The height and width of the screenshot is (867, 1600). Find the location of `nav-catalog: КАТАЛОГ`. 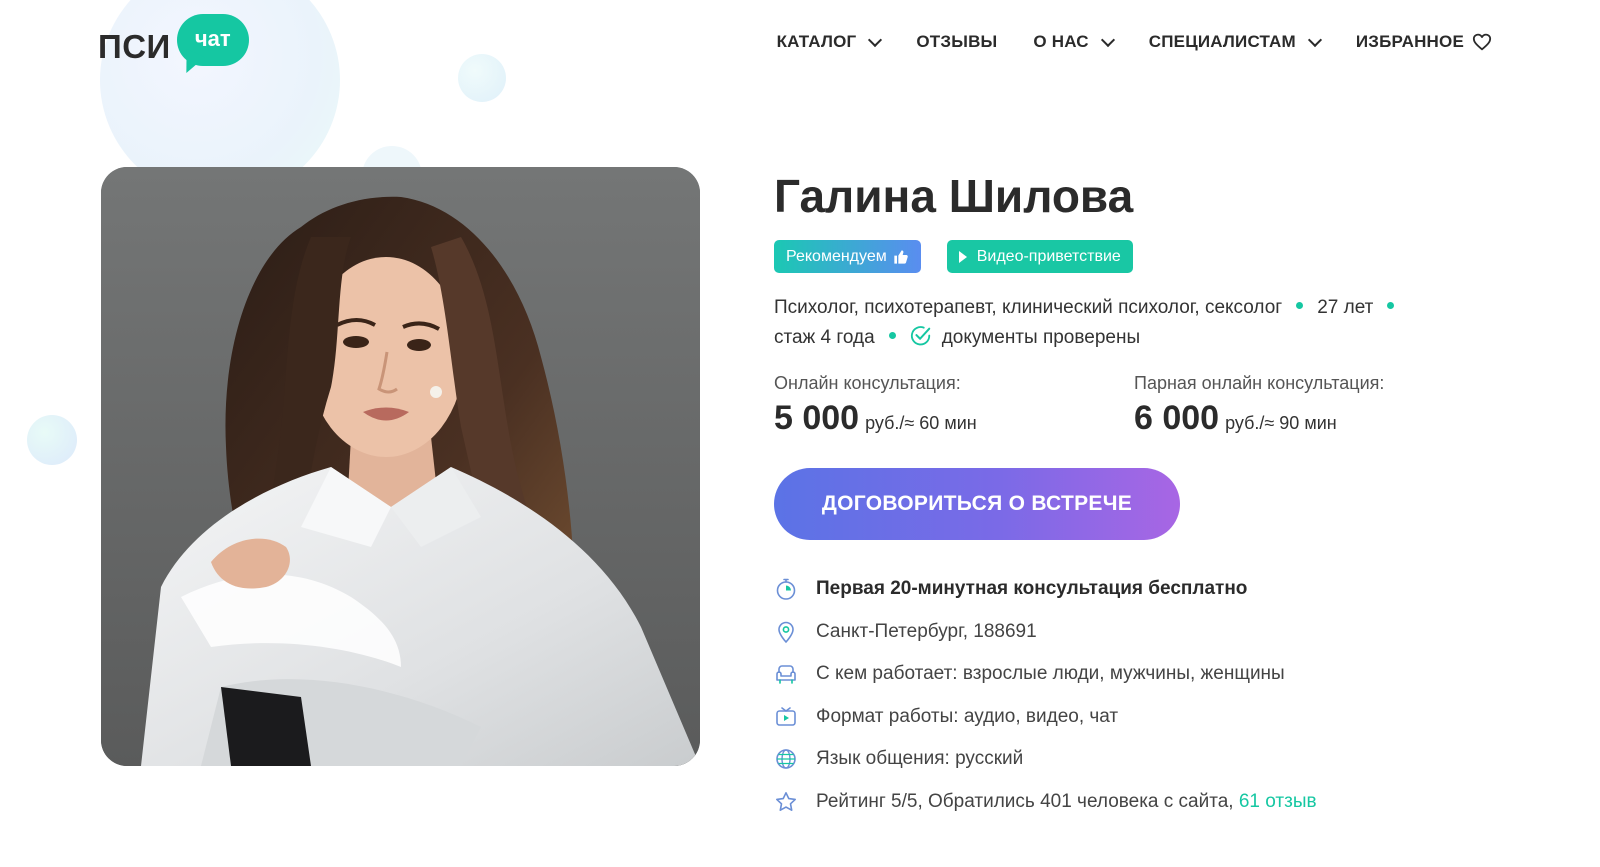

nav-catalog: КАТАЛОГ is located at coordinates (829, 42).